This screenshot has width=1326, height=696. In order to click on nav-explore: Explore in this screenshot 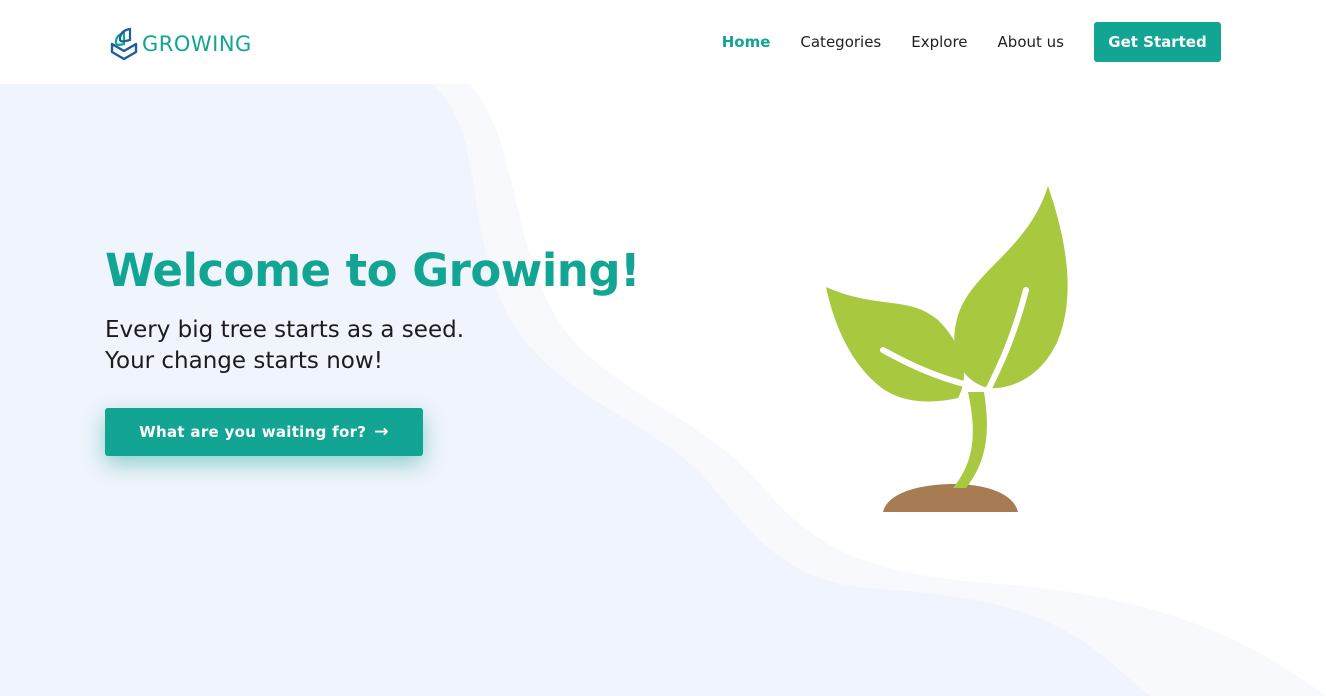, I will do `click(939, 42)`.